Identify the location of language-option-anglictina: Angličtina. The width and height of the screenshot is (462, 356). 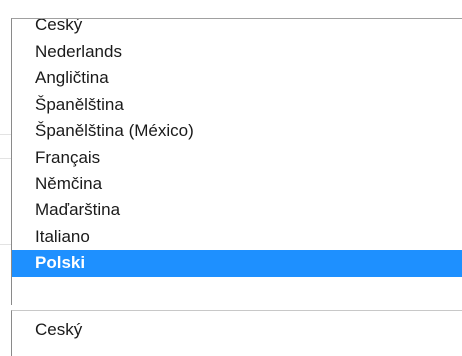
(237, 78).